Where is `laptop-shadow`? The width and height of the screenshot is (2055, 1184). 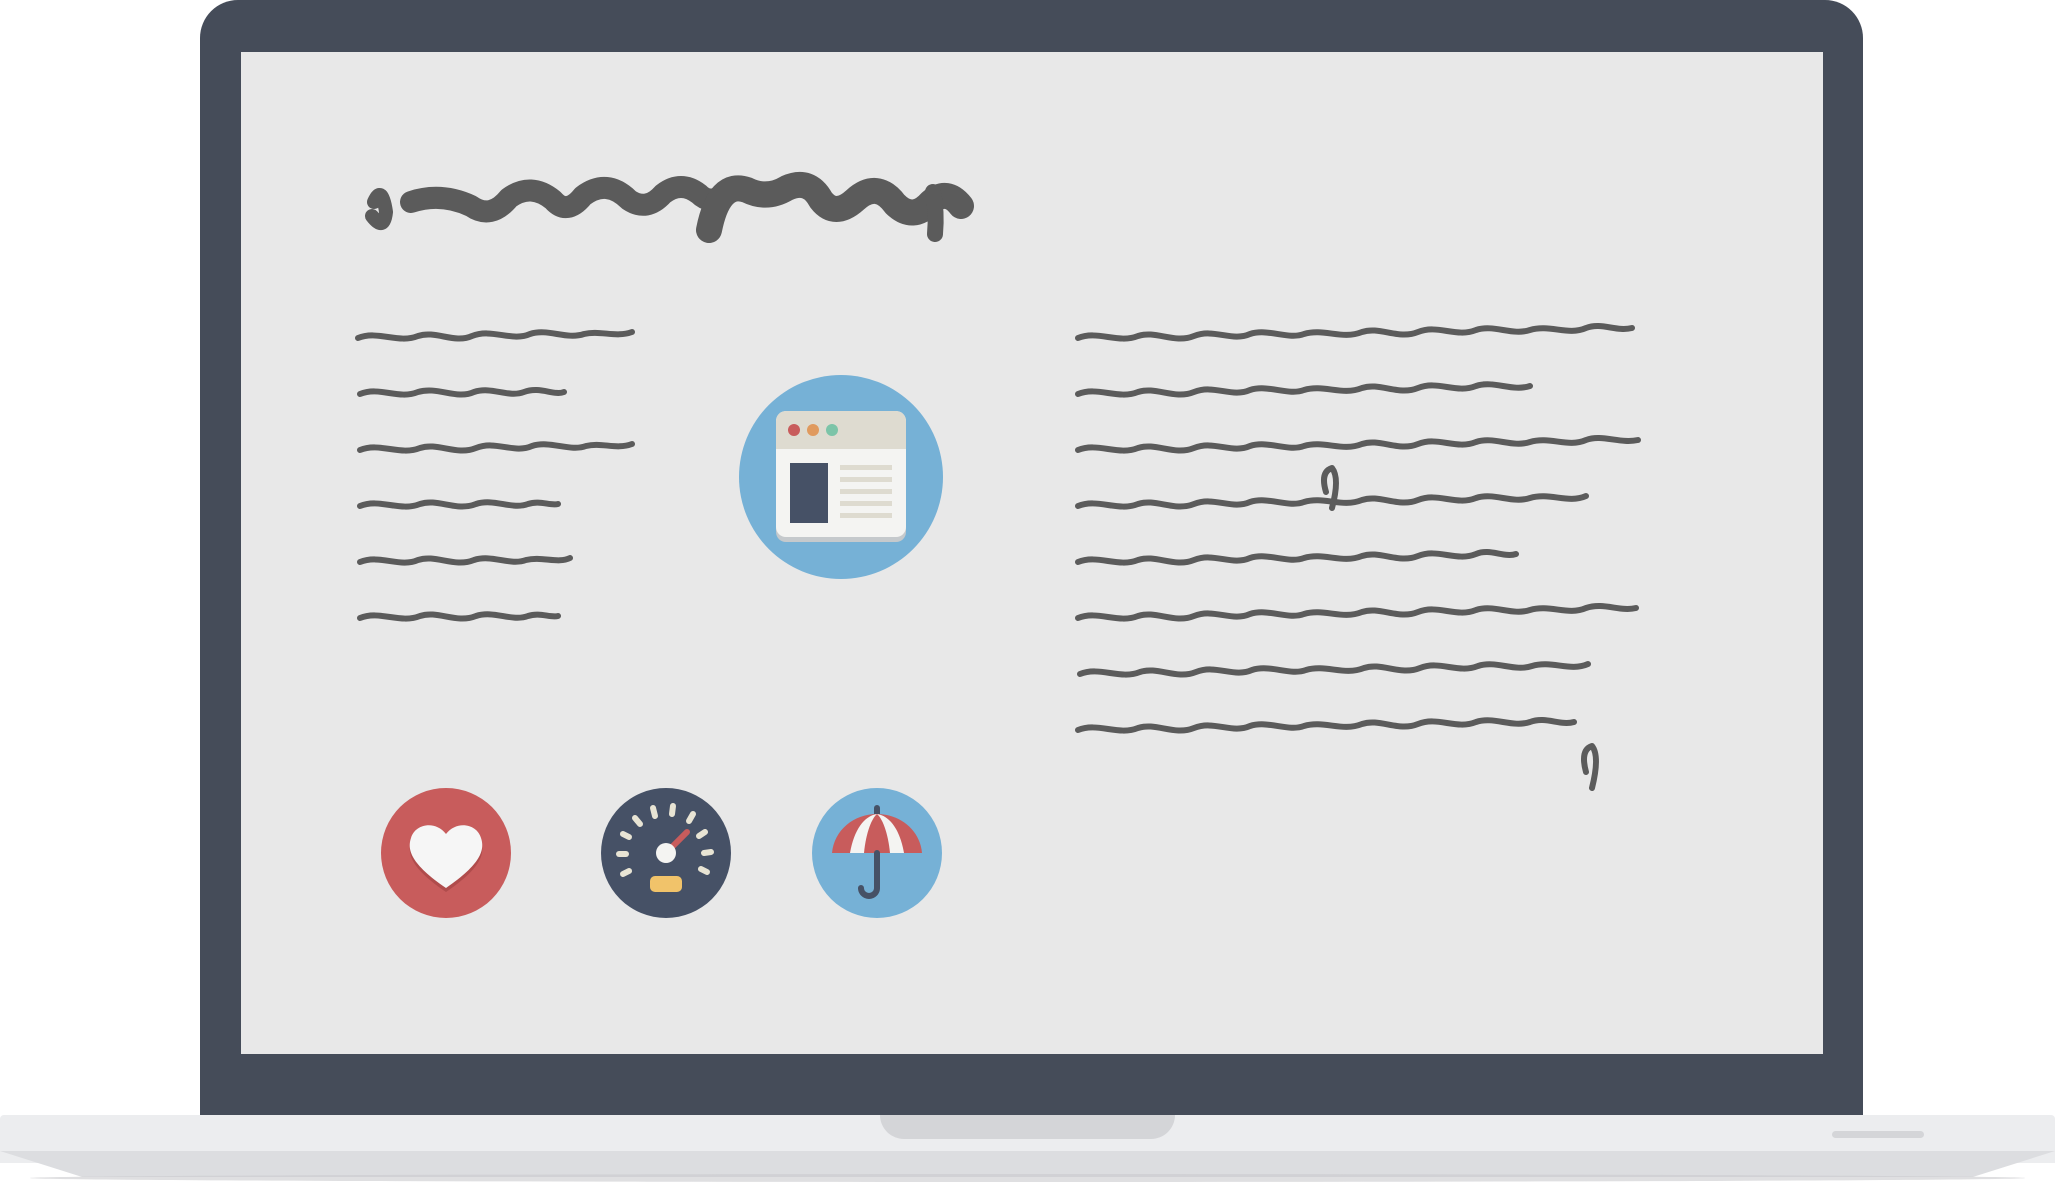
laptop-shadow is located at coordinates (1027, 1178).